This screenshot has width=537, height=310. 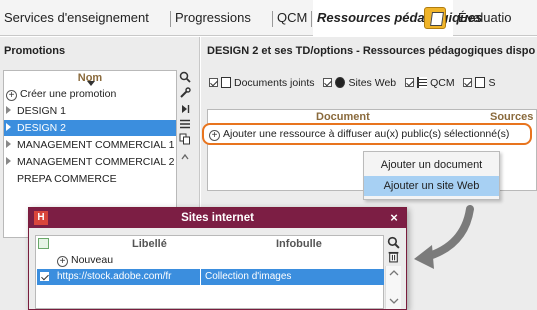 I want to click on column-header-sources: Sources, so click(x=511, y=117).